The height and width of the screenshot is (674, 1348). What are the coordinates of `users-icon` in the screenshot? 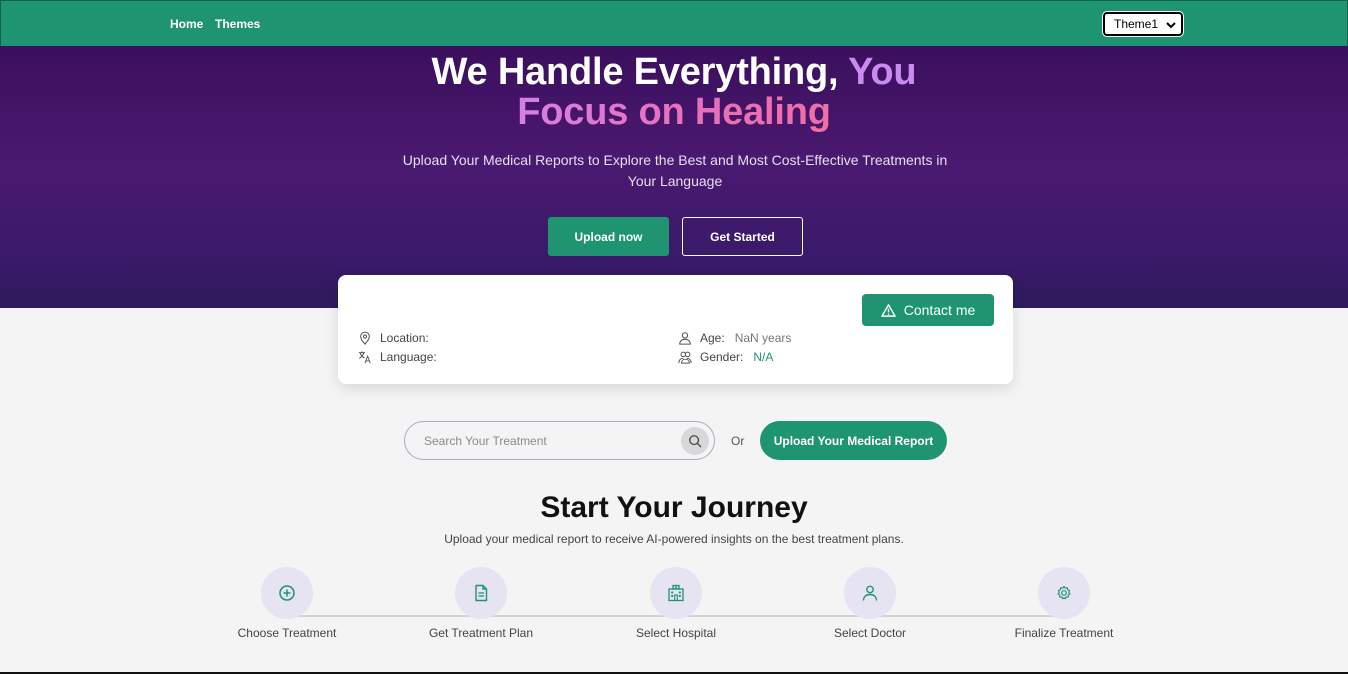 It's located at (685, 357).